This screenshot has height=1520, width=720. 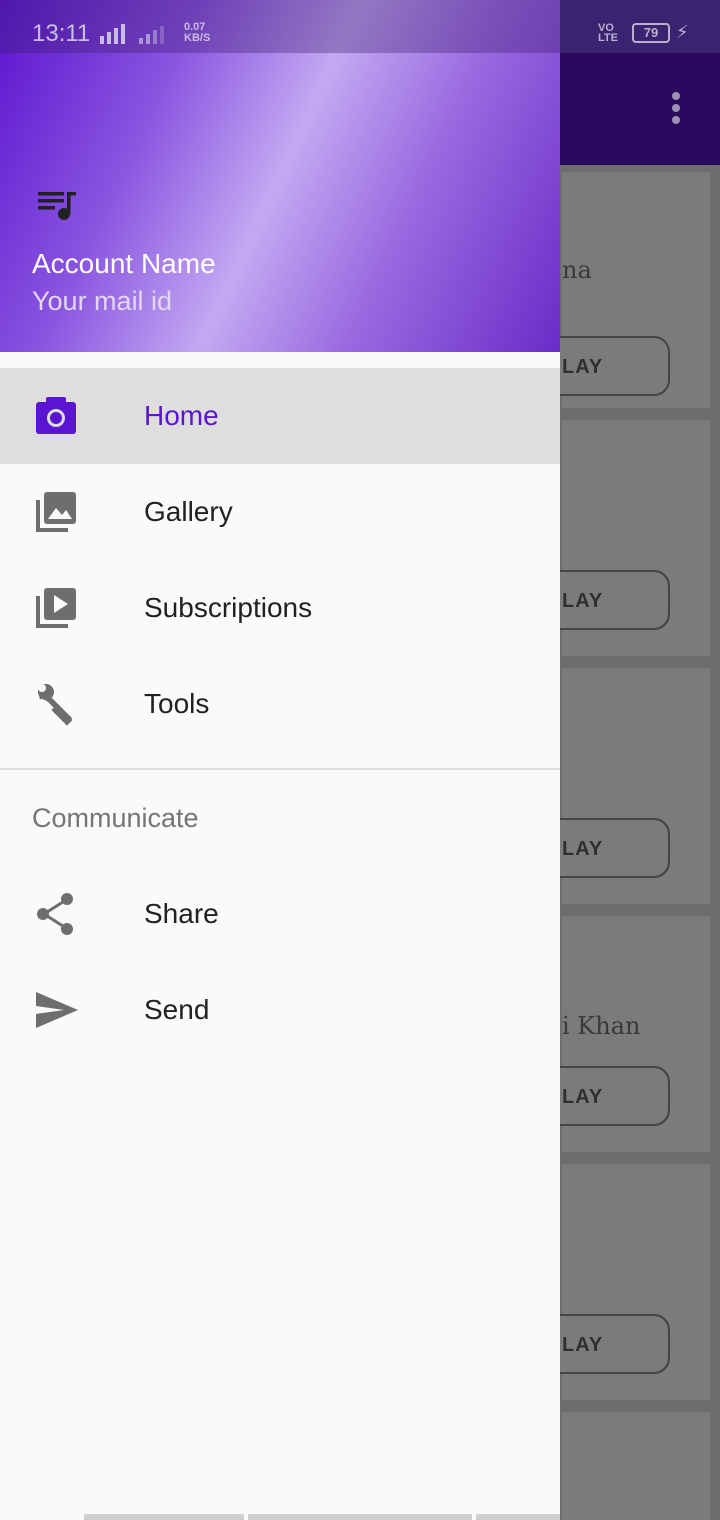 I want to click on menu-divider, so click(x=280, y=769).